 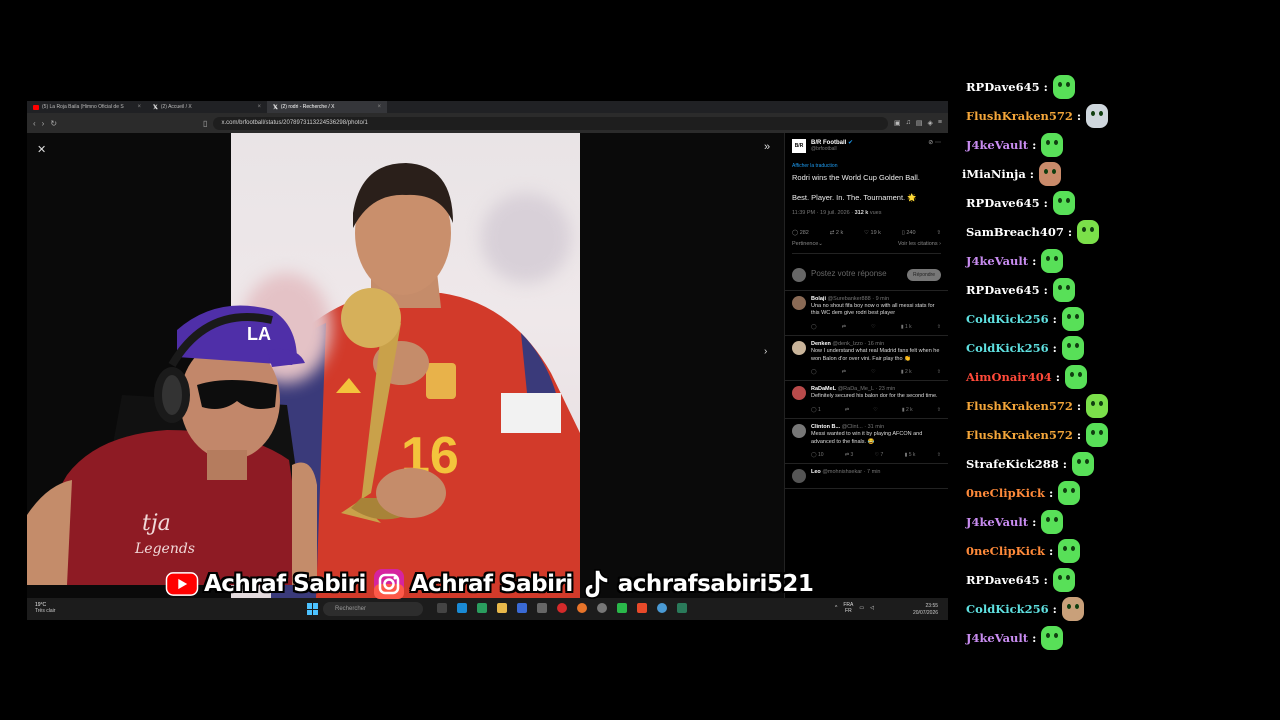 What do you see at coordinates (205, 123) in the screenshot?
I see `bookmark-icon: ▯` at bounding box center [205, 123].